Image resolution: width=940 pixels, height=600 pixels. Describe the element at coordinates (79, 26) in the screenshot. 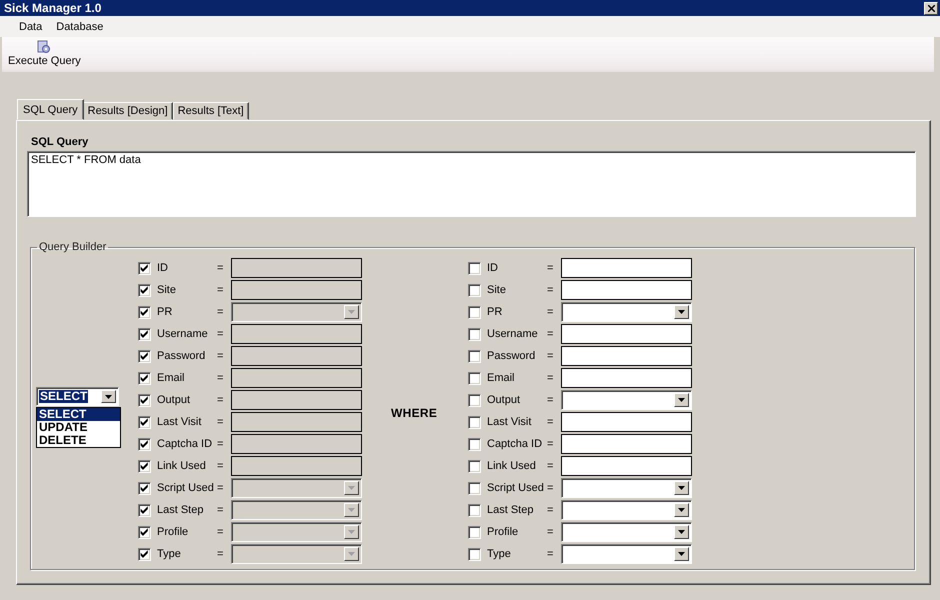

I see `menu-item: Database` at that location.